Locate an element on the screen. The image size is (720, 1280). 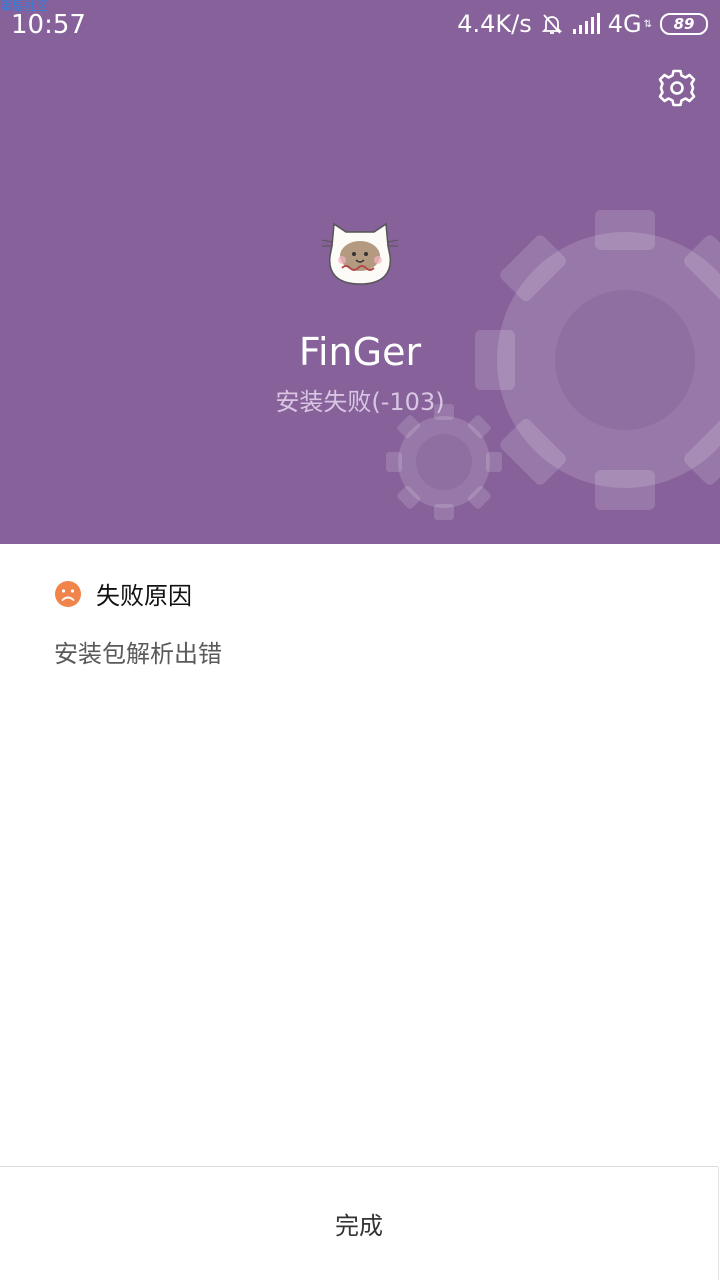
failure-reason-text: 安装包解析出错 is located at coordinates (138, 654).